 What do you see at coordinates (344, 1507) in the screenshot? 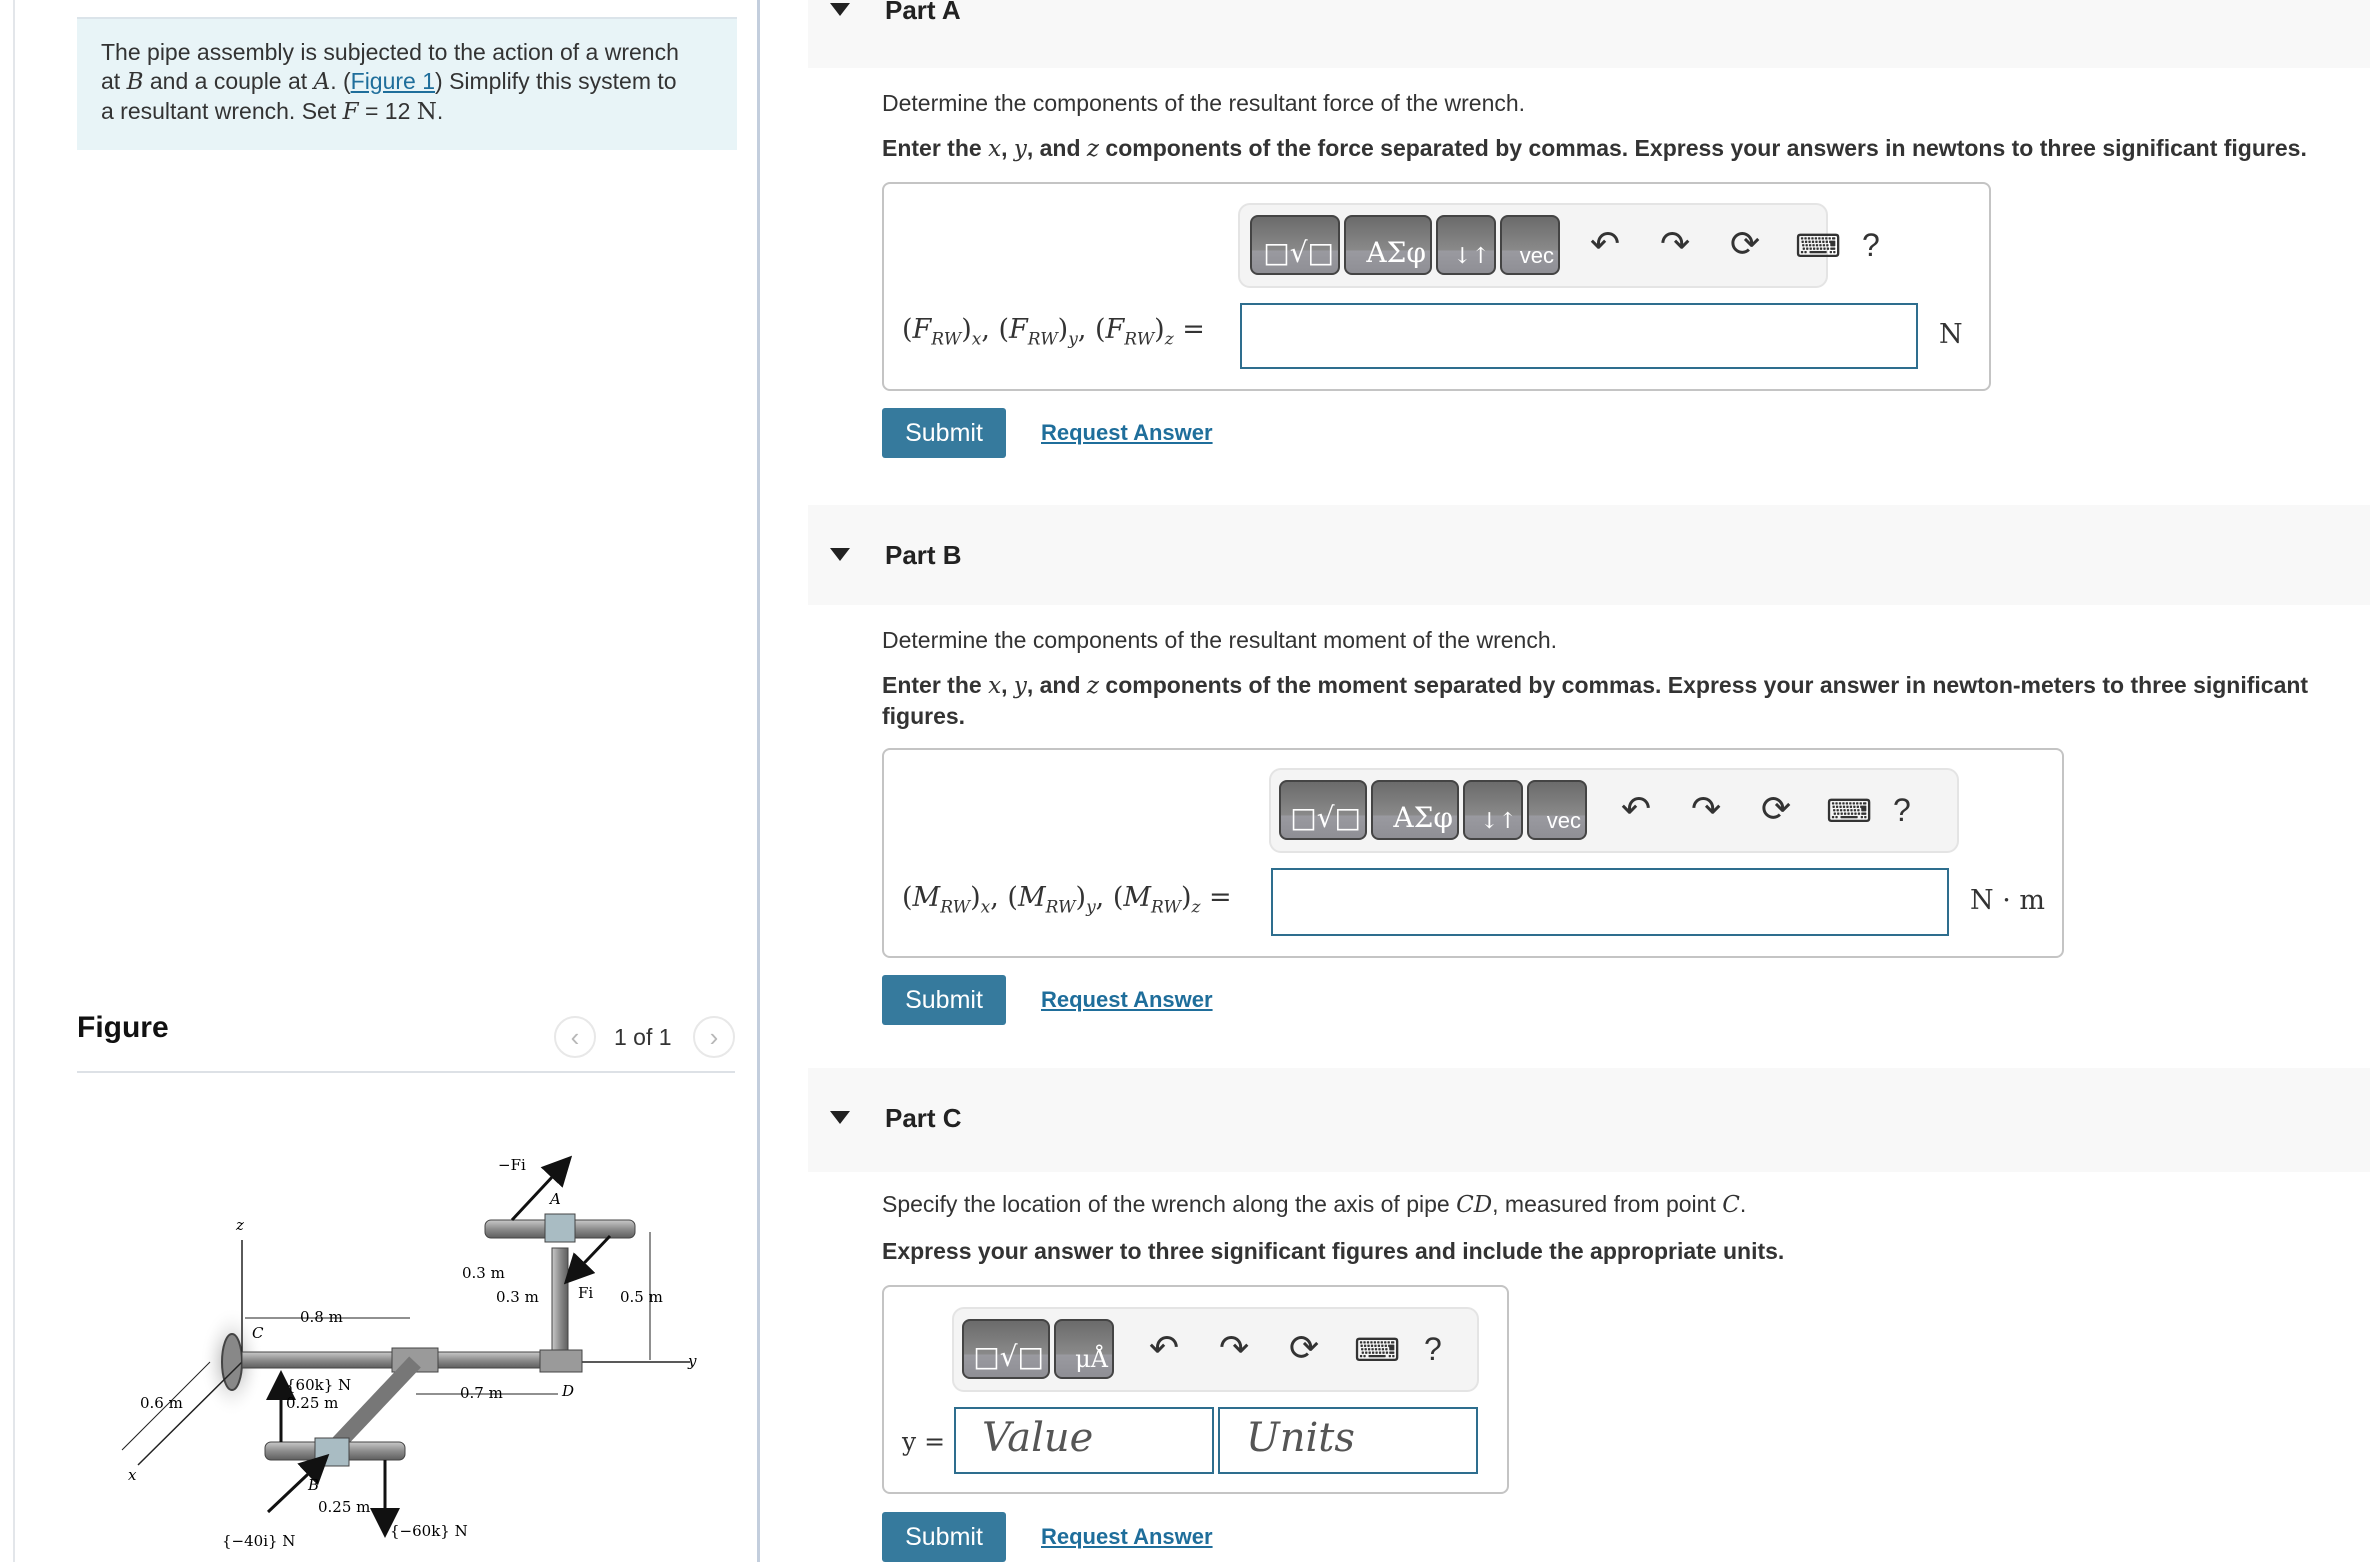
I see `label-0-25b: 0.25 m` at bounding box center [344, 1507].